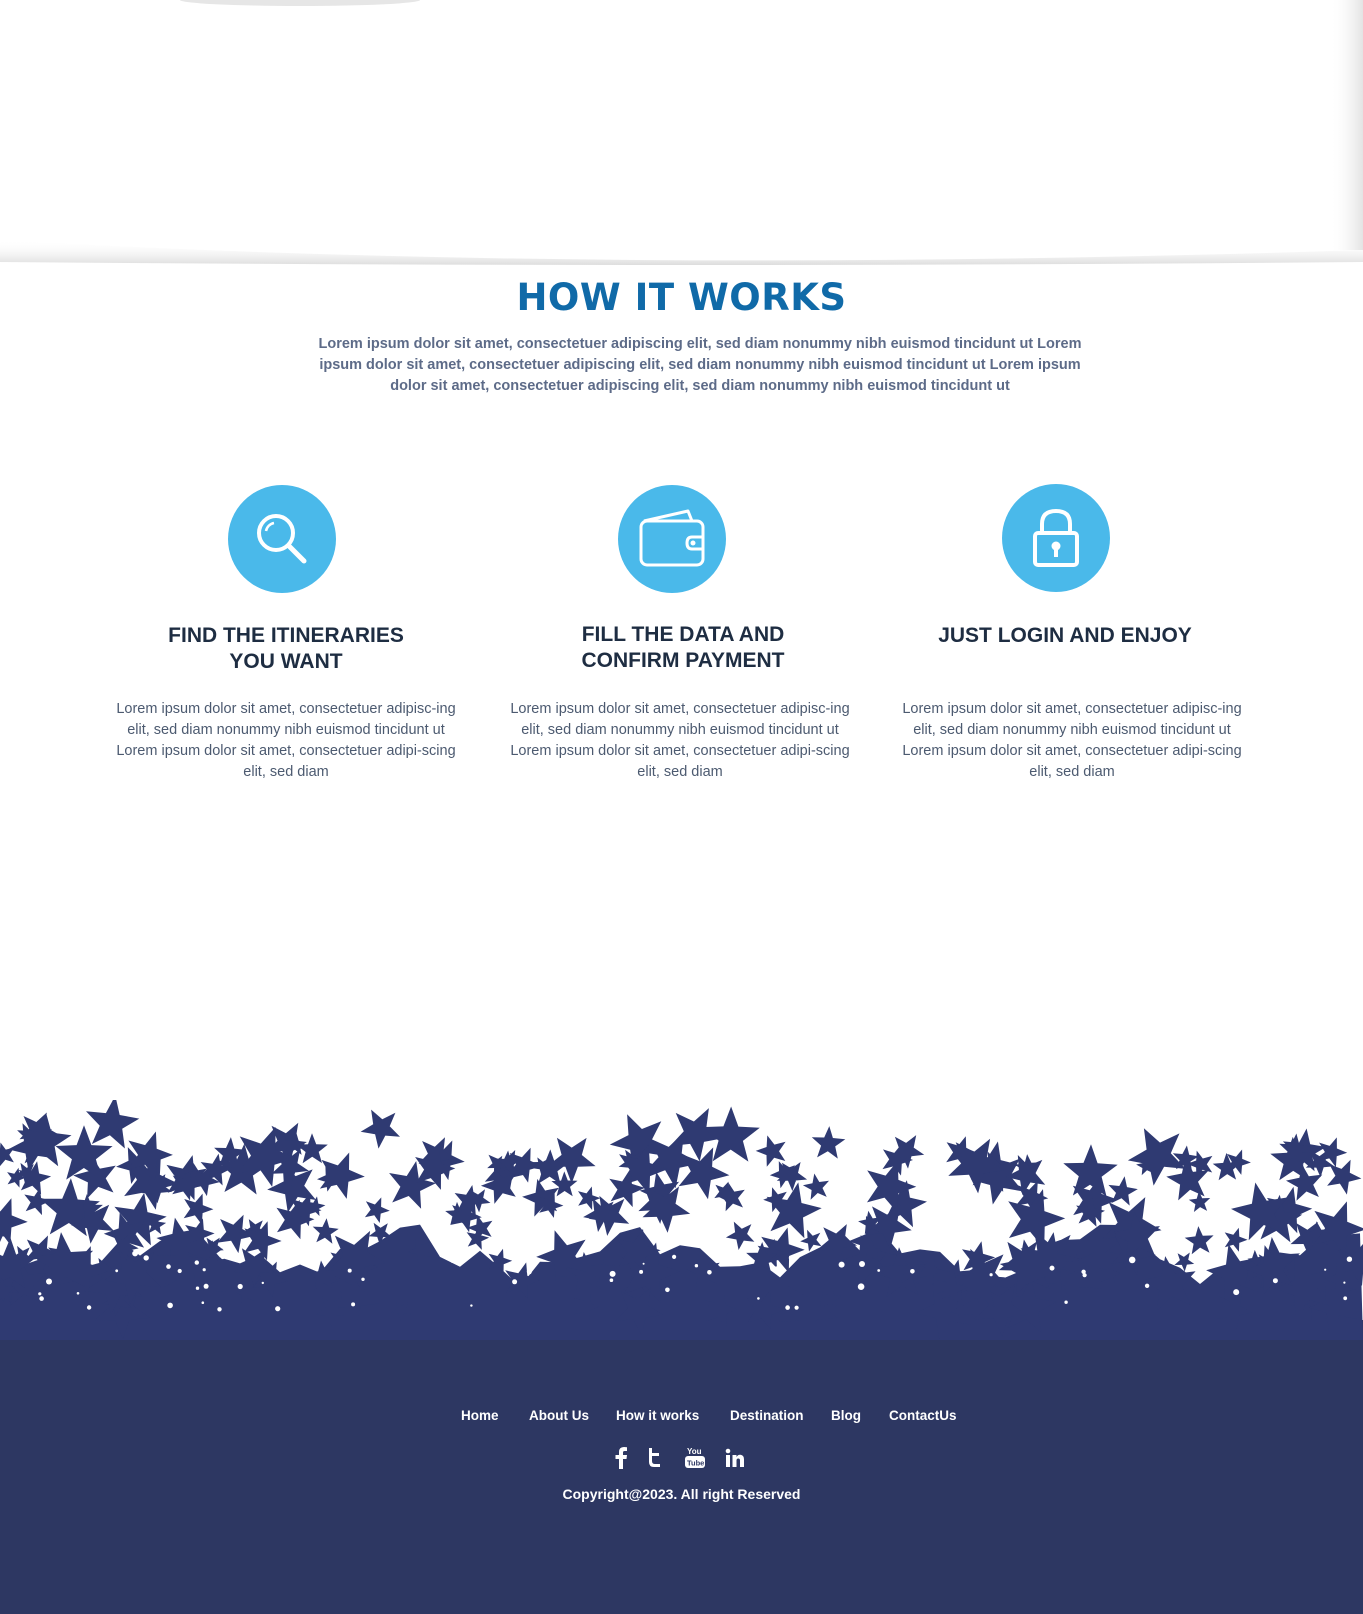 This screenshot has width=1363, height=1614. I want to click on twitter-icon, so click(655, 1458).